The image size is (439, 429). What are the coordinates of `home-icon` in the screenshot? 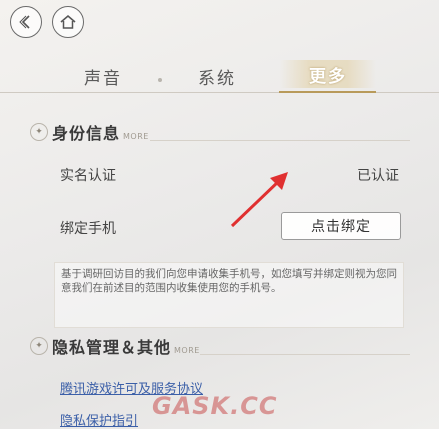 It's located at (68, 21).